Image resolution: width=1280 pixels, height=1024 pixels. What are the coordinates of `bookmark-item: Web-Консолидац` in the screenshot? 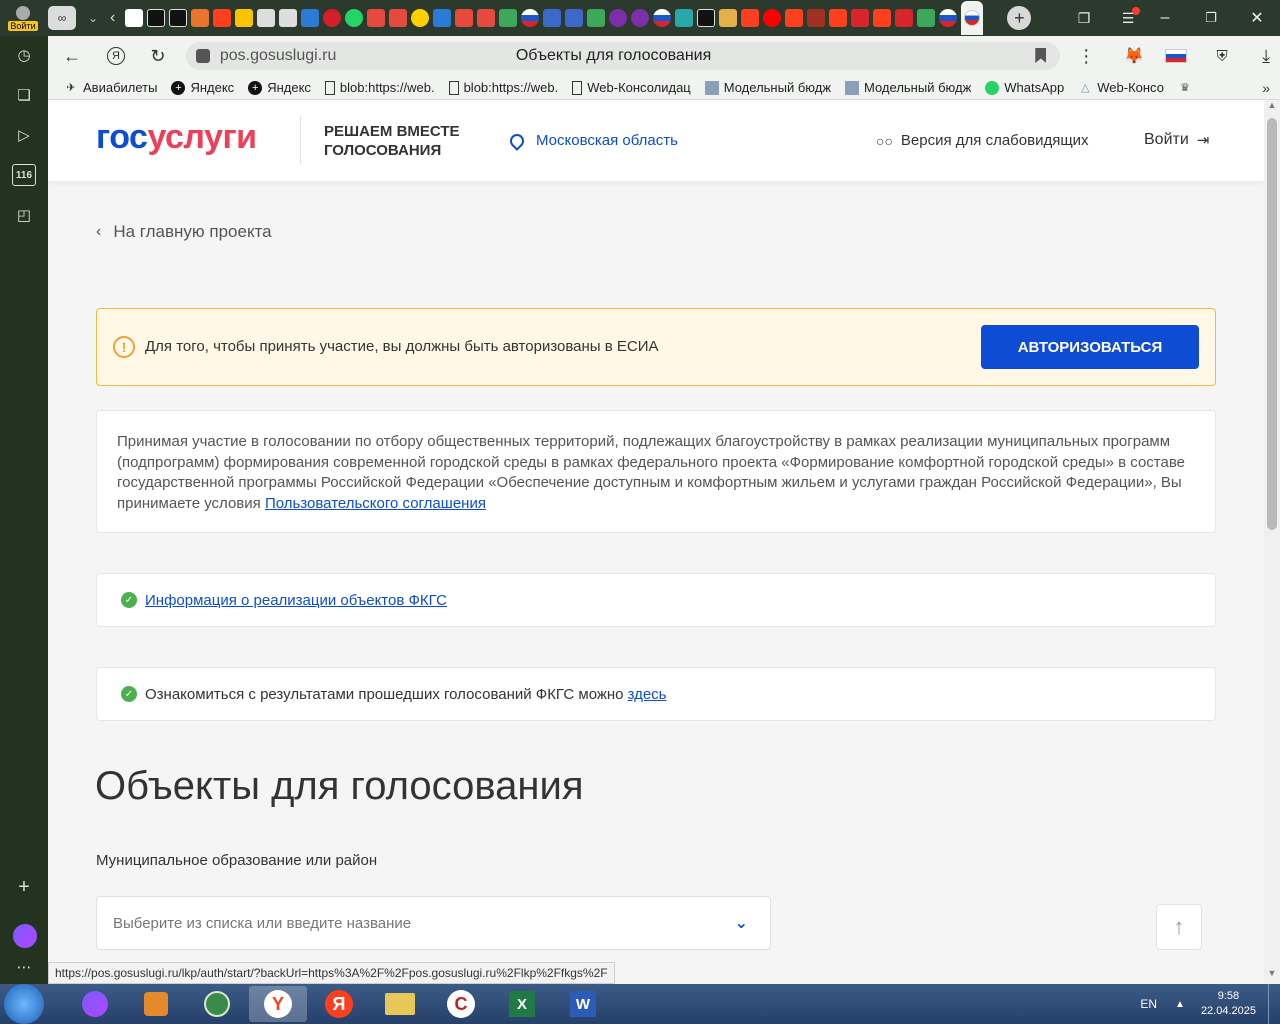 It's located at (631, 87).